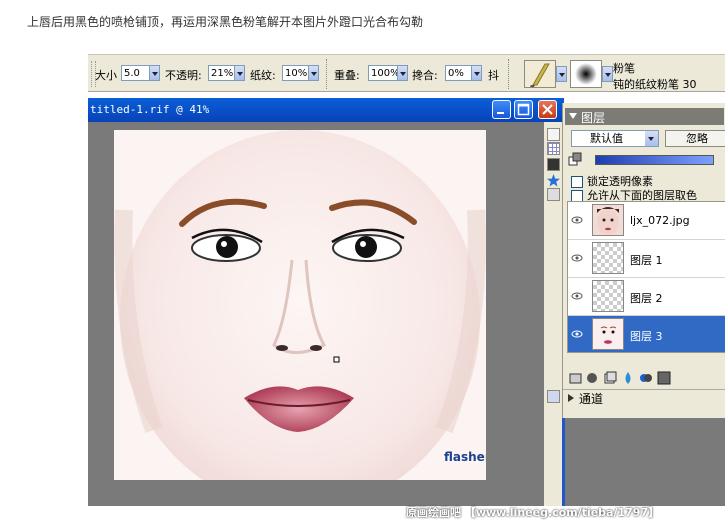 The height and width of the screenshot is (520, 725). Describe the element at coordinates (689, 84) in the screenshot. I see `brush-variant-size: 30` at that location.